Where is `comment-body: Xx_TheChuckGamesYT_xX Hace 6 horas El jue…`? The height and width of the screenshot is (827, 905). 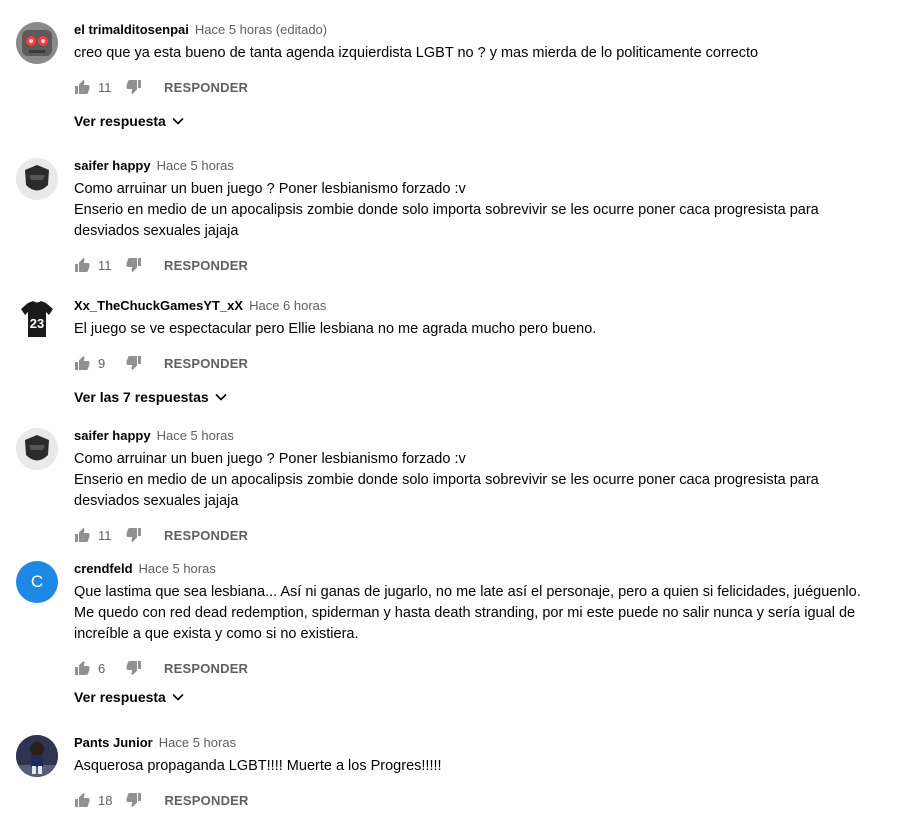 comment-body: Xx_TheChuckGamesYT_xX Hace 6 horas El jue… is located at coordinates (479, 335).